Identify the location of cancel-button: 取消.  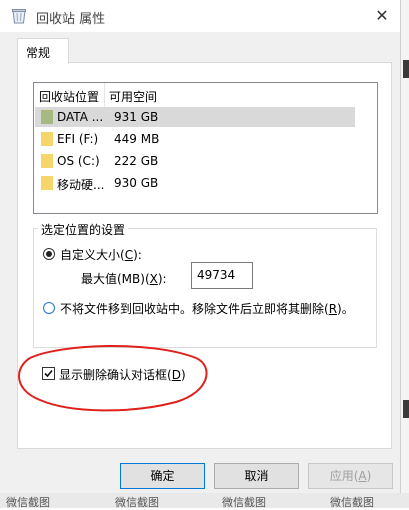
(256, 476).